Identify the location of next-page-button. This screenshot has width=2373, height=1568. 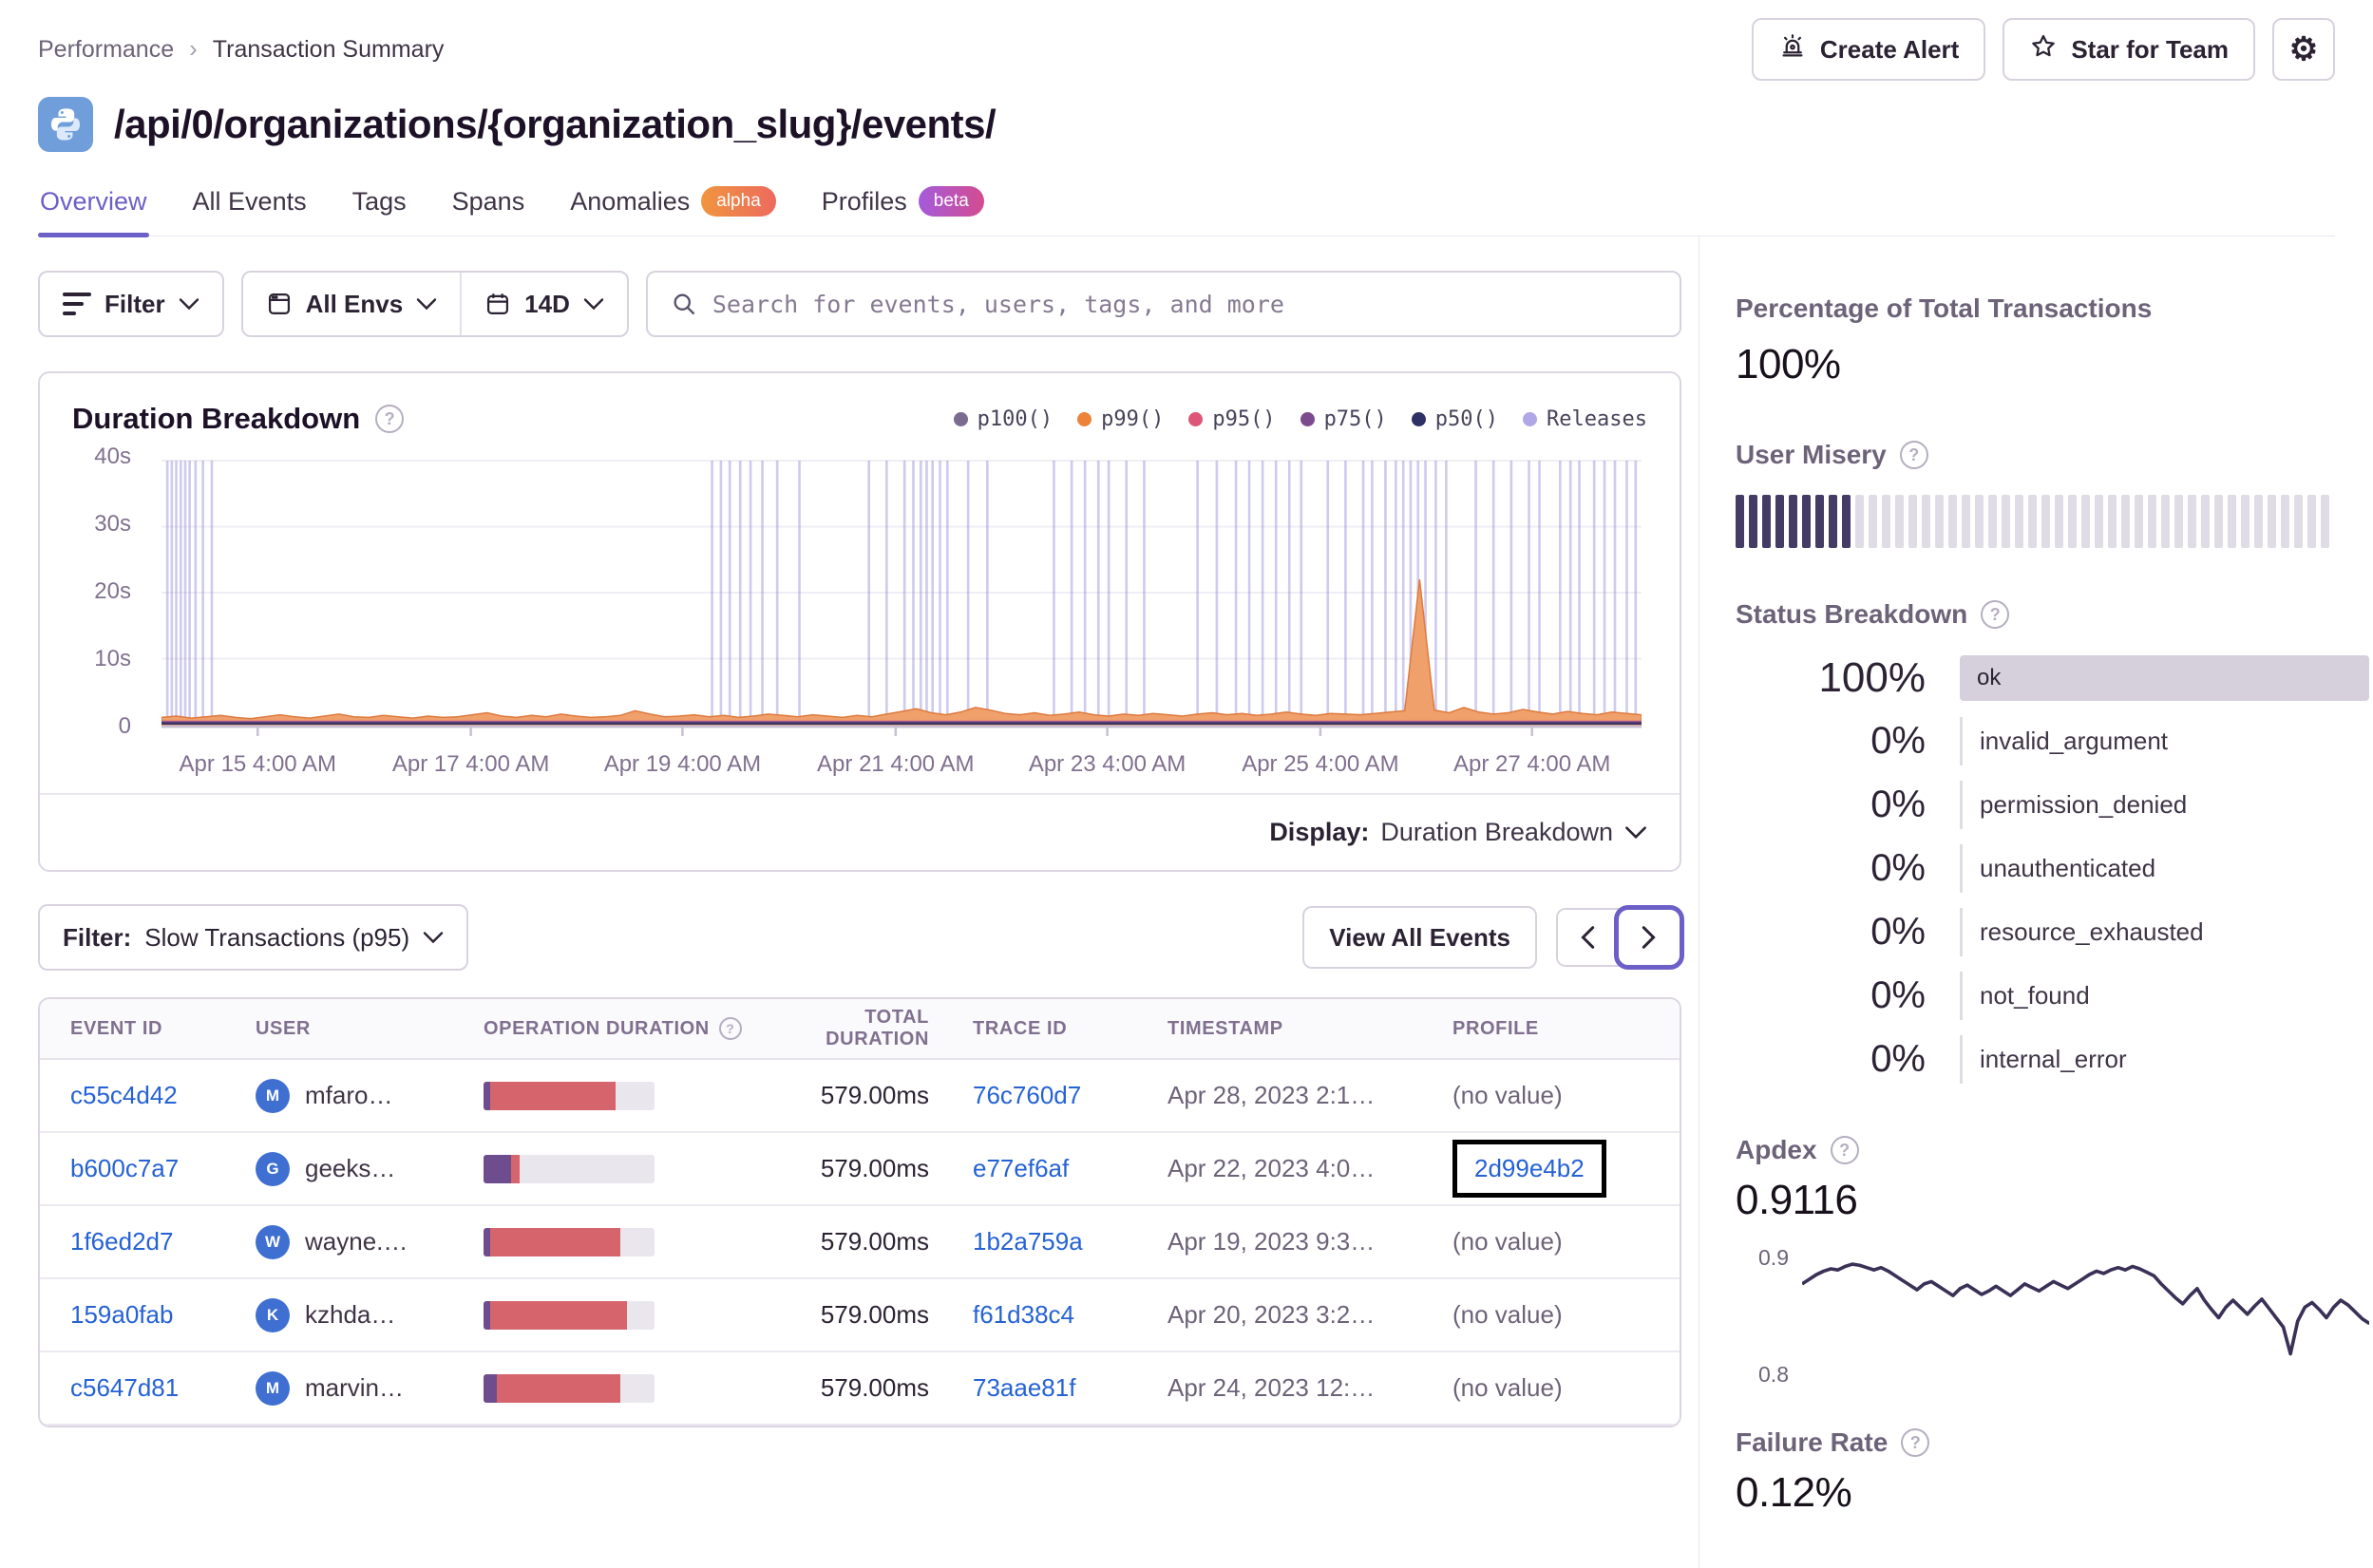
(1649, 937).